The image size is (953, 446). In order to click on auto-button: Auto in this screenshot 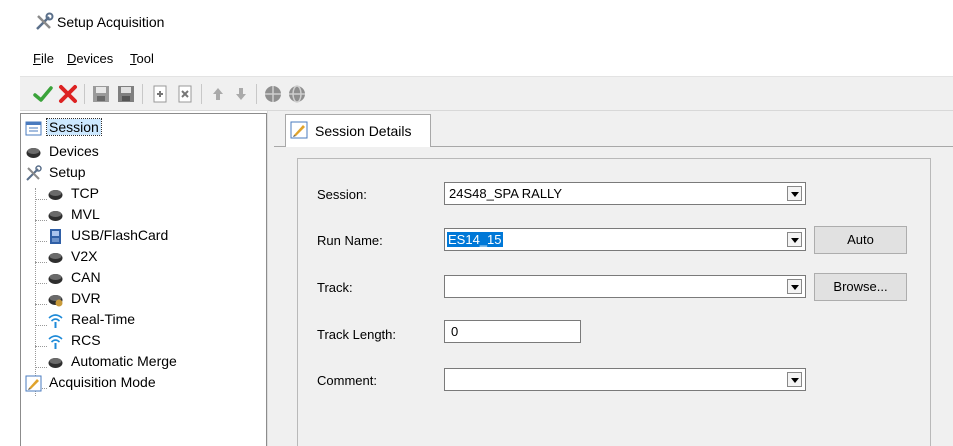, I will do `click(860, 240)`.